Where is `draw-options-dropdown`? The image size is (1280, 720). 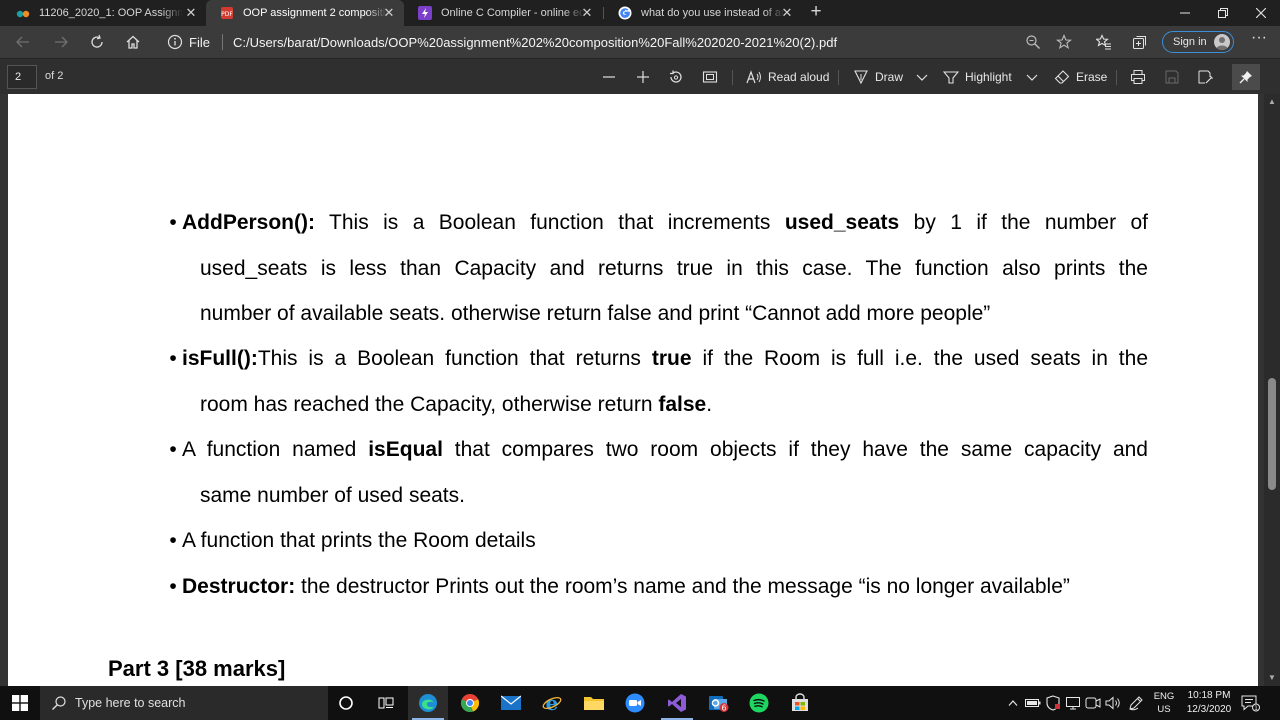
draw-options-dropdown is located at coordinates (922, 77).